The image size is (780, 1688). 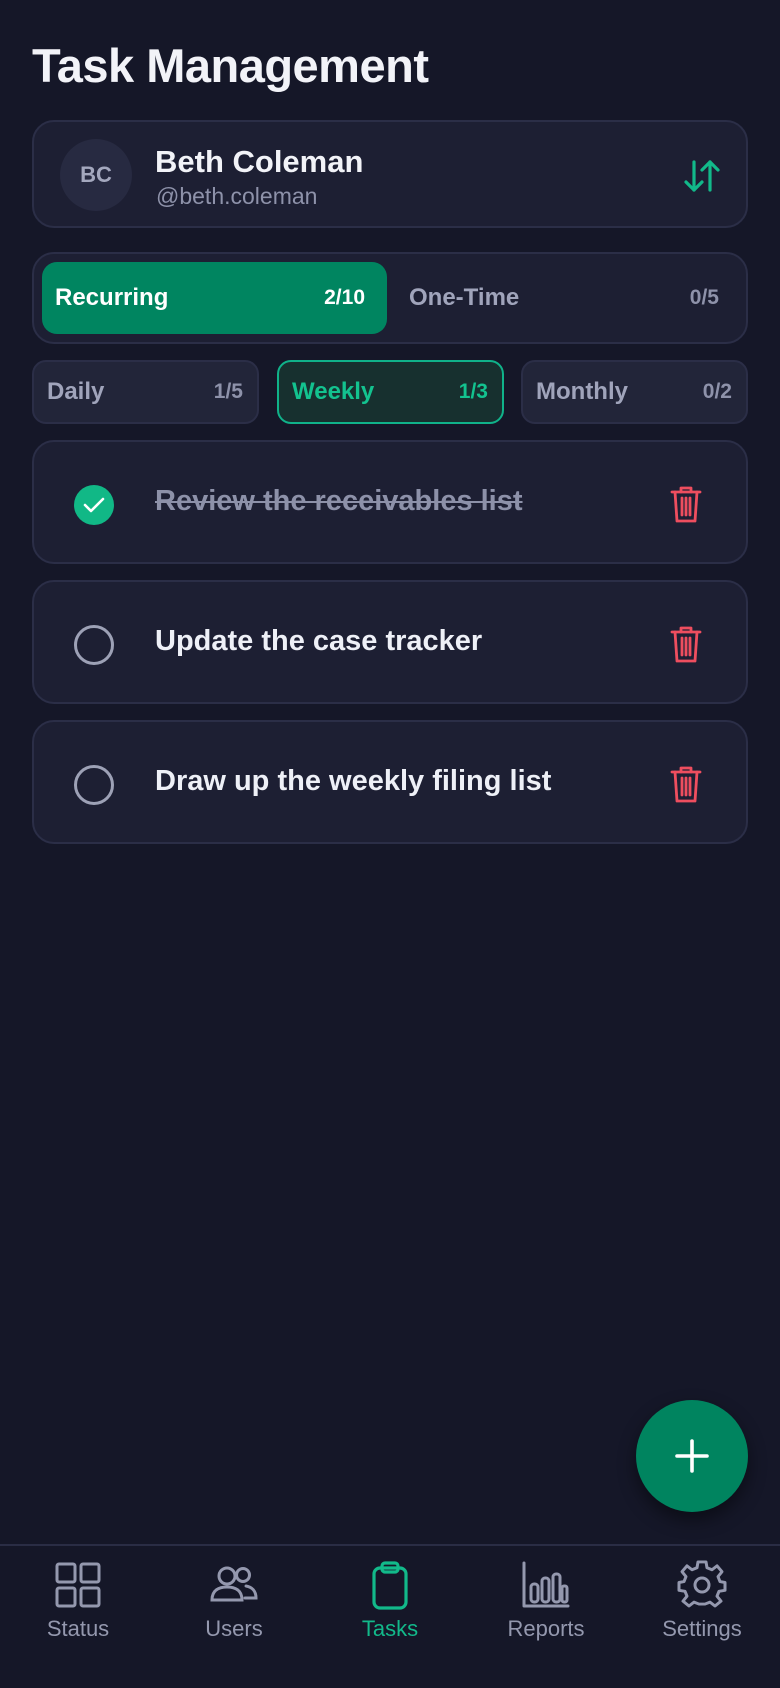 I want to click on nav-item-settings: Settings, so click(x=702, y=1615).